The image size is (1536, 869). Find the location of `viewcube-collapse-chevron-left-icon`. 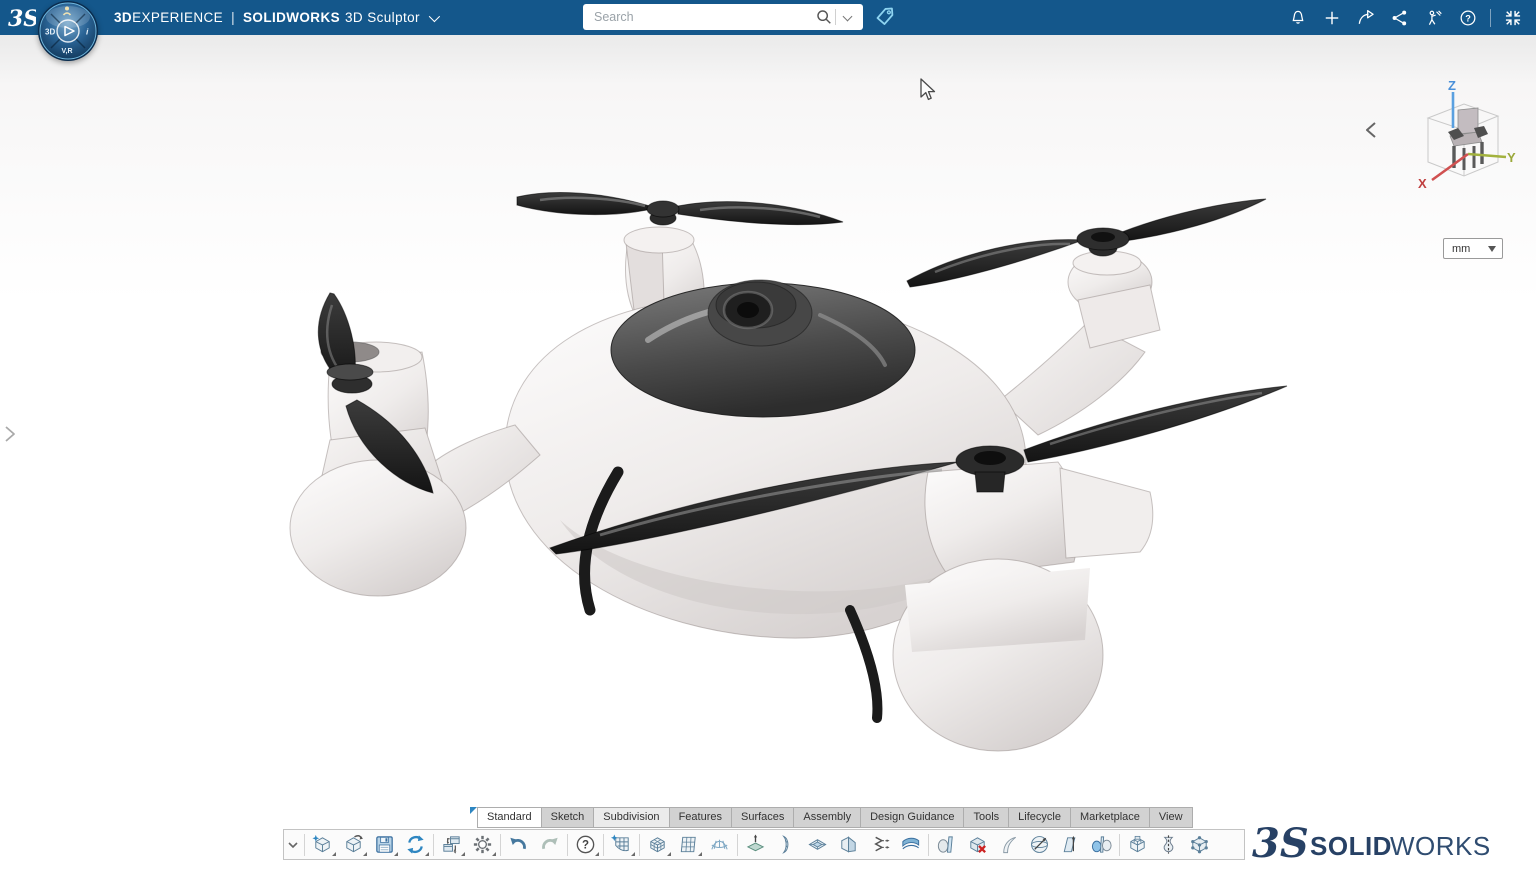

viewcube-collapse-chevron-left-icon is located at coordinates (1371, 130).